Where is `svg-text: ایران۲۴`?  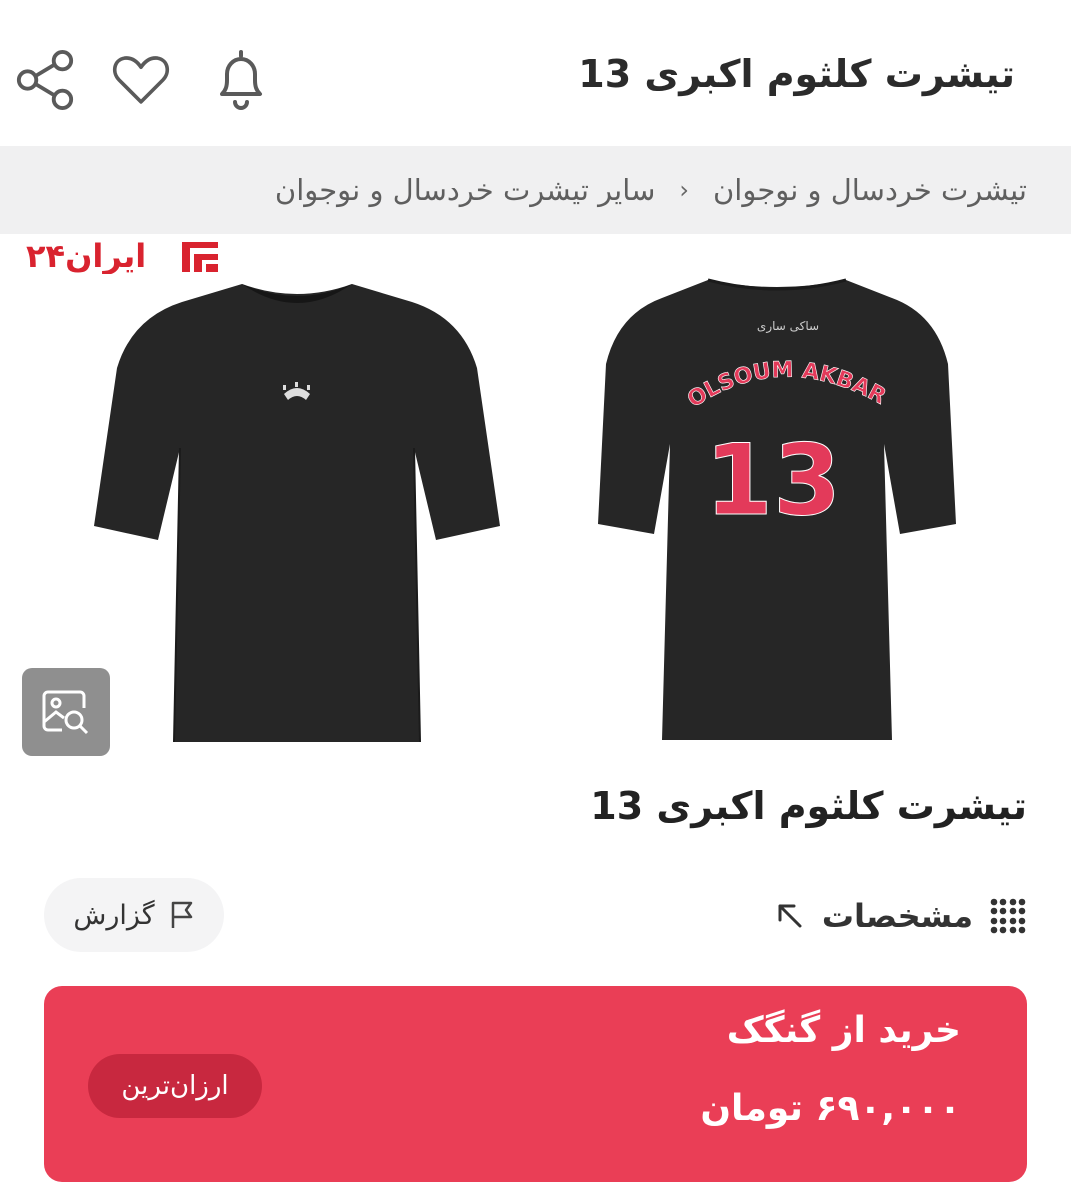 svg-text: ایران۲۴ is located at coordinates (86, 255).